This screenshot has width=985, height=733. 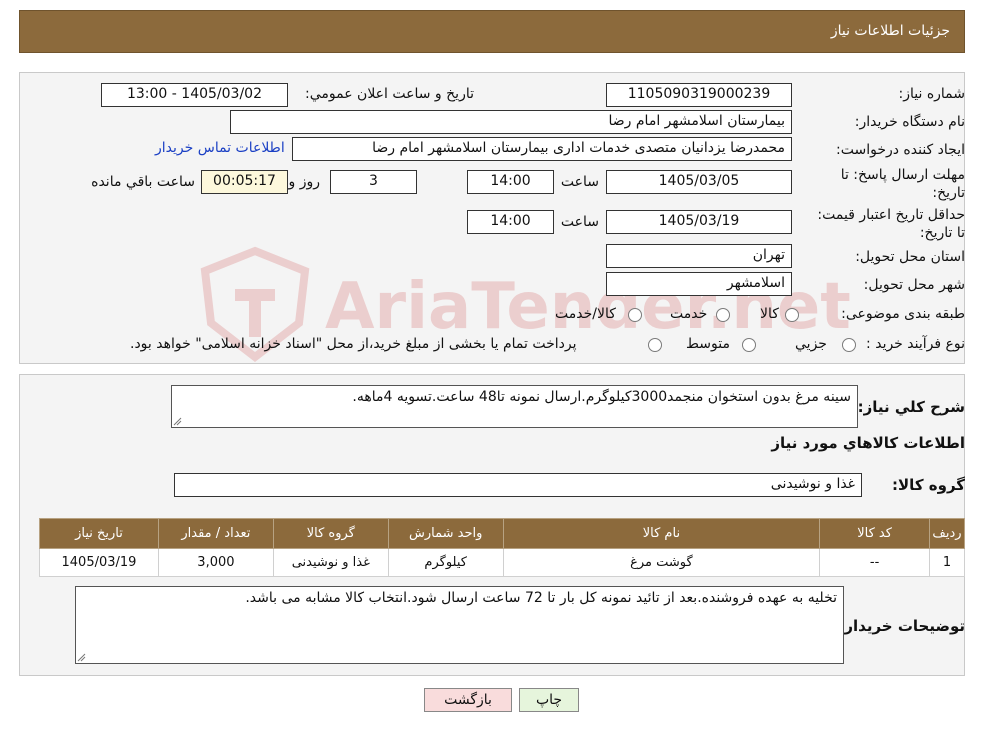 What do you see at coordinates (661, 562) in the screenshot?
I see `cell-item-name: گوشت مرغ` at bounding box center [661, 562].